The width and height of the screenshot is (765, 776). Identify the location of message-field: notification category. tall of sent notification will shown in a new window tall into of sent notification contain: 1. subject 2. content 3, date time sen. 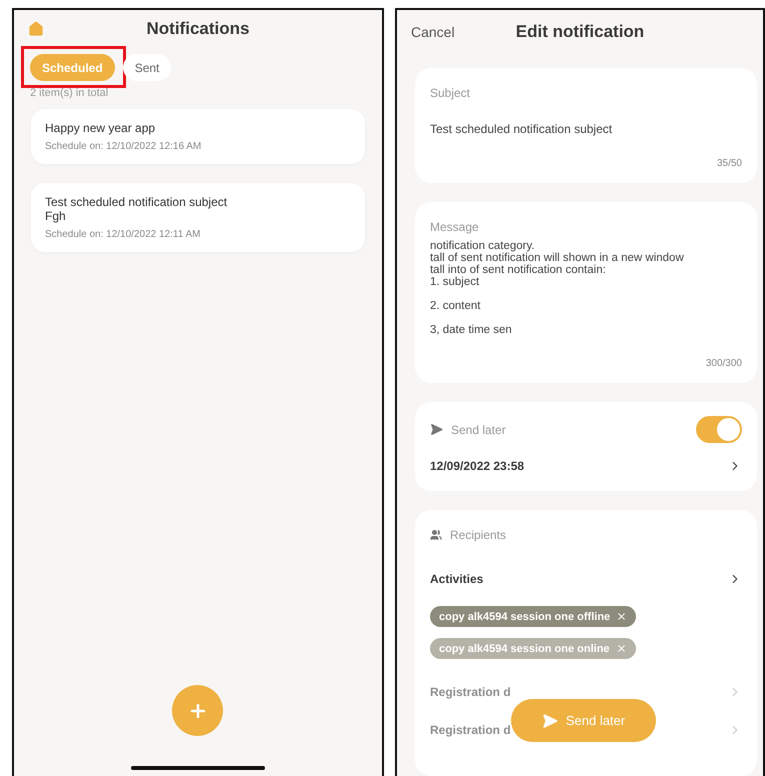
(586, 288).